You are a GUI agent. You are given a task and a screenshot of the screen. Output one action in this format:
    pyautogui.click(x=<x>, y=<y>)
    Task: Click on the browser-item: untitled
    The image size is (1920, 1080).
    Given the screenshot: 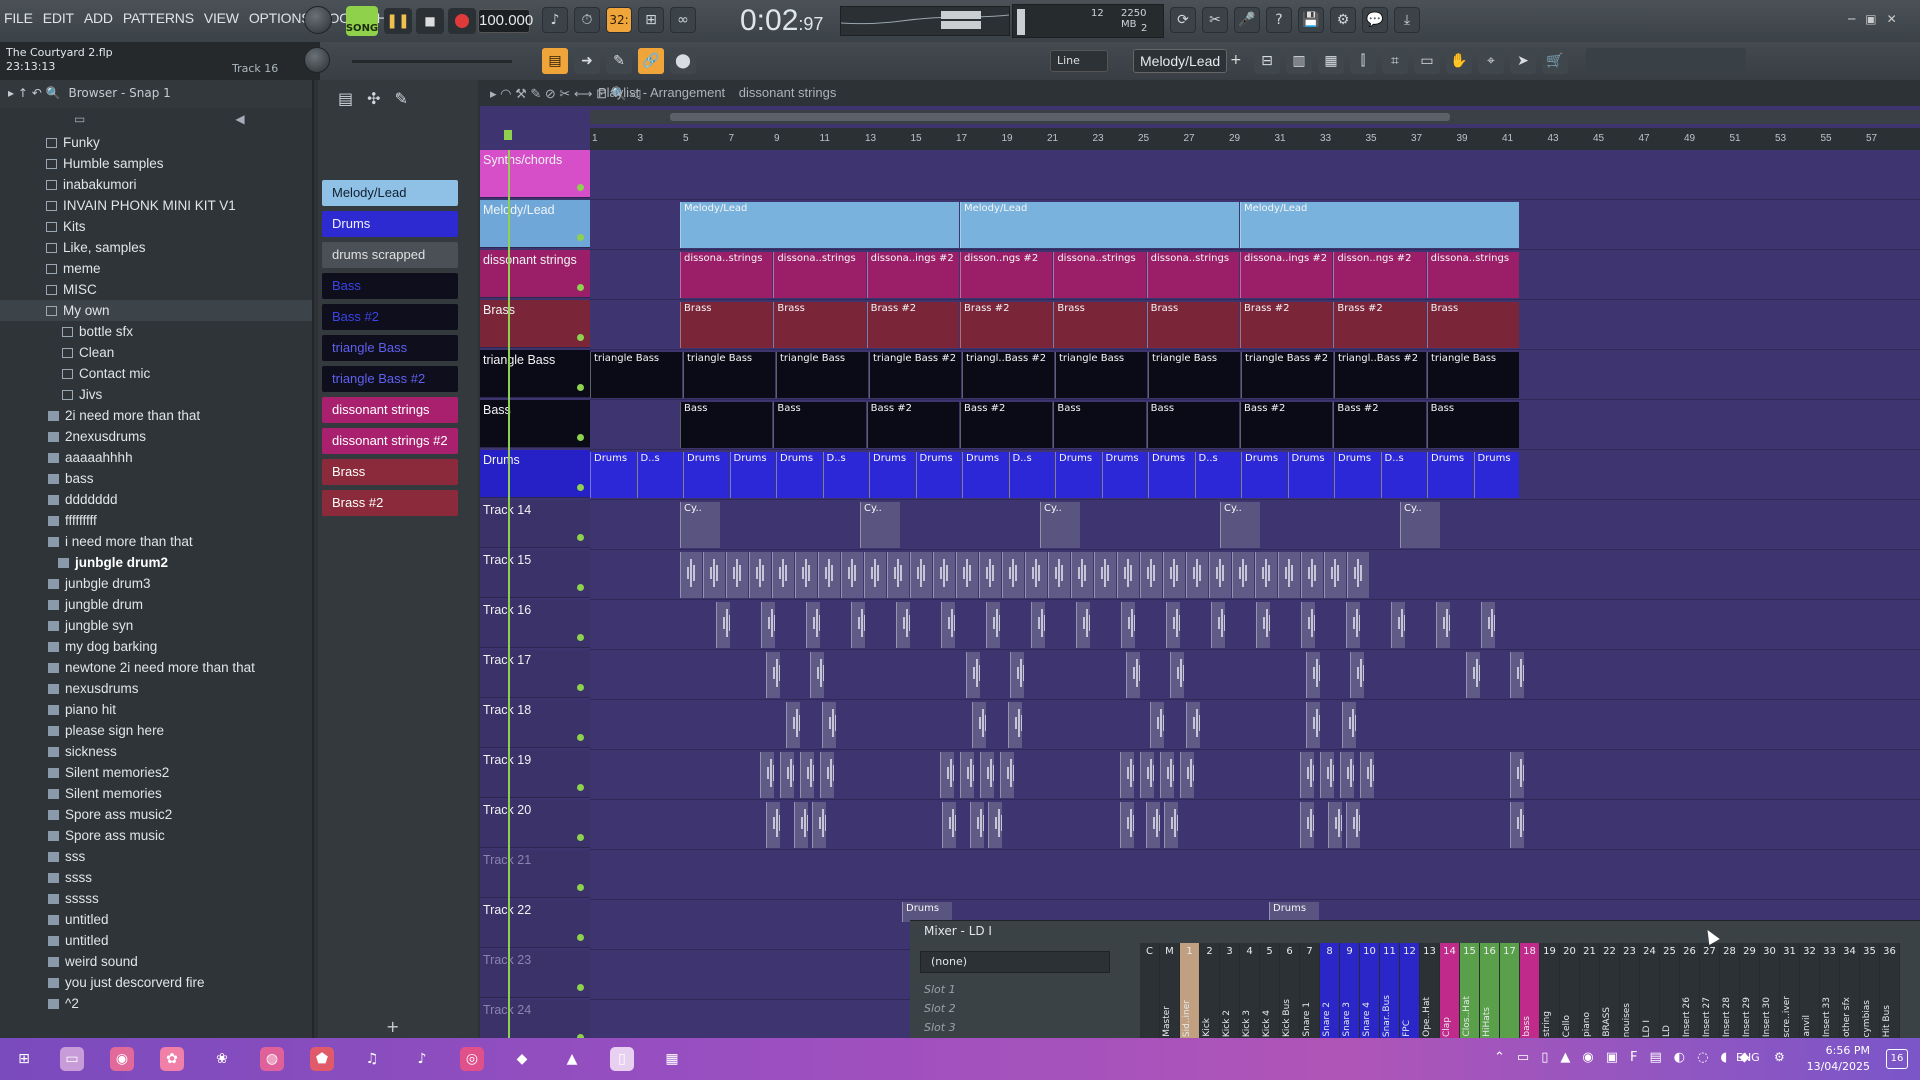 What is the action you would take?
    pyautogui.click(x=156, y=940)
    